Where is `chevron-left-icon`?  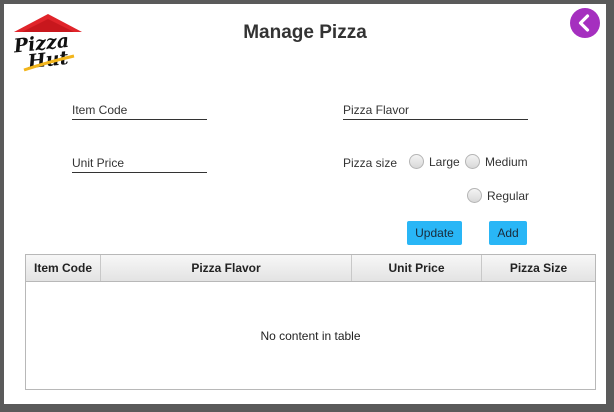
chevron-left-icon is located at coordinates (584, 23).